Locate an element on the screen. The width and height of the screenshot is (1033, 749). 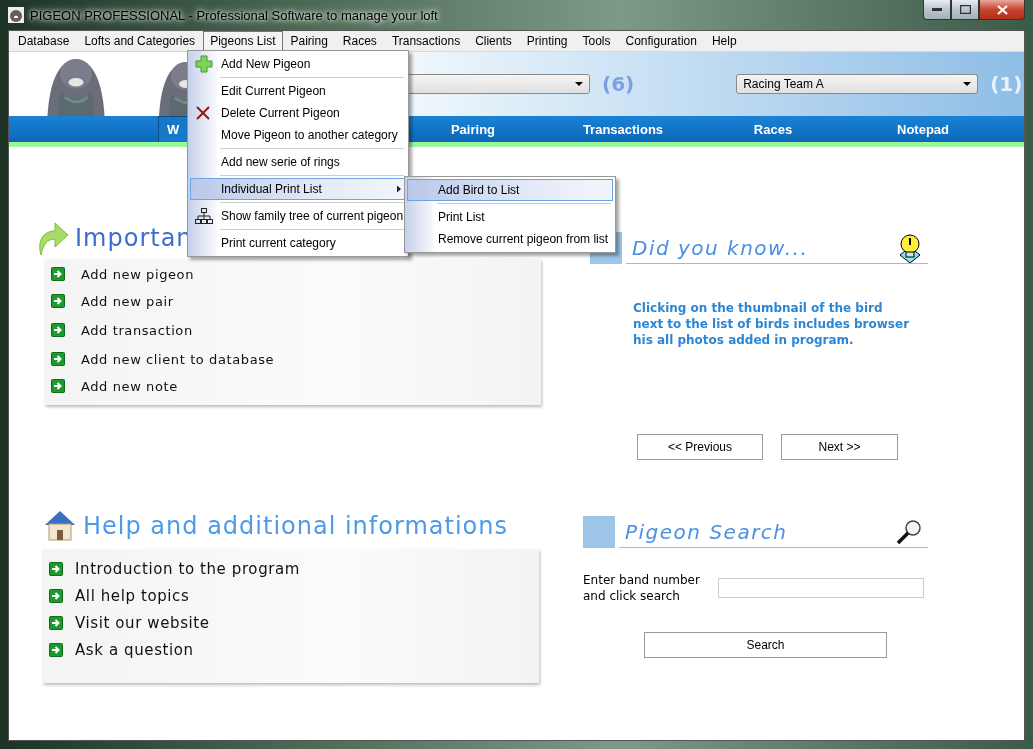
link: Add new client to database is located at coordinates (178, 359).